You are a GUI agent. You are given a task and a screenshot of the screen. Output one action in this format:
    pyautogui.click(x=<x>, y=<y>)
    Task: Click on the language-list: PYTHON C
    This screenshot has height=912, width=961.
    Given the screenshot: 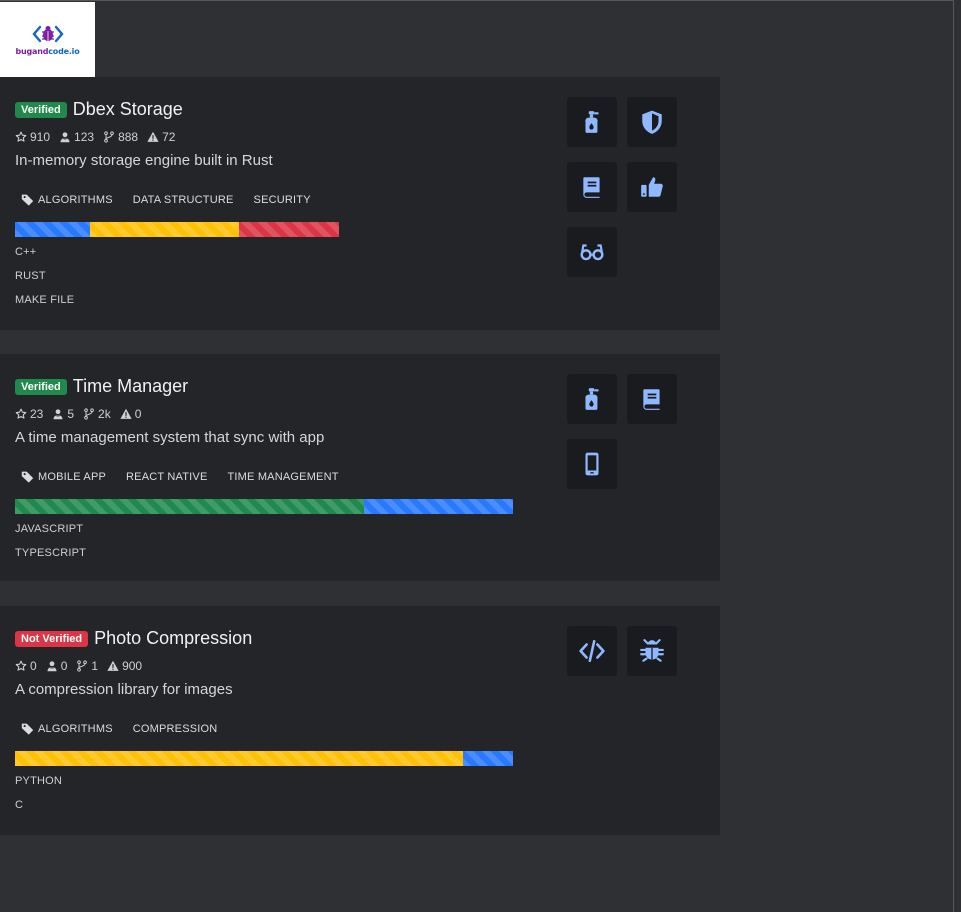 What is the action you would take?
    pyautogui.click(x=38, y=799)
    